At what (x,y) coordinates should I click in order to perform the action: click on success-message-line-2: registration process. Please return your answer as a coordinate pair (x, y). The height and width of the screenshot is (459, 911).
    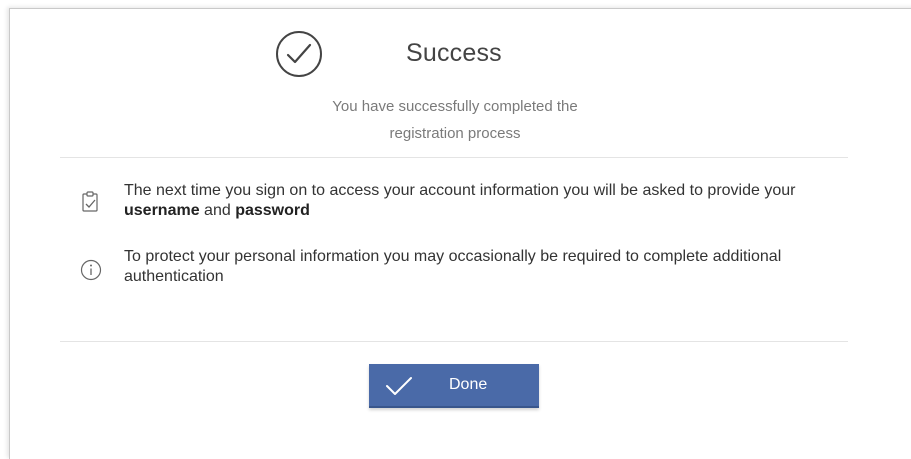
    Looking at the image, I should click on (455, 133).